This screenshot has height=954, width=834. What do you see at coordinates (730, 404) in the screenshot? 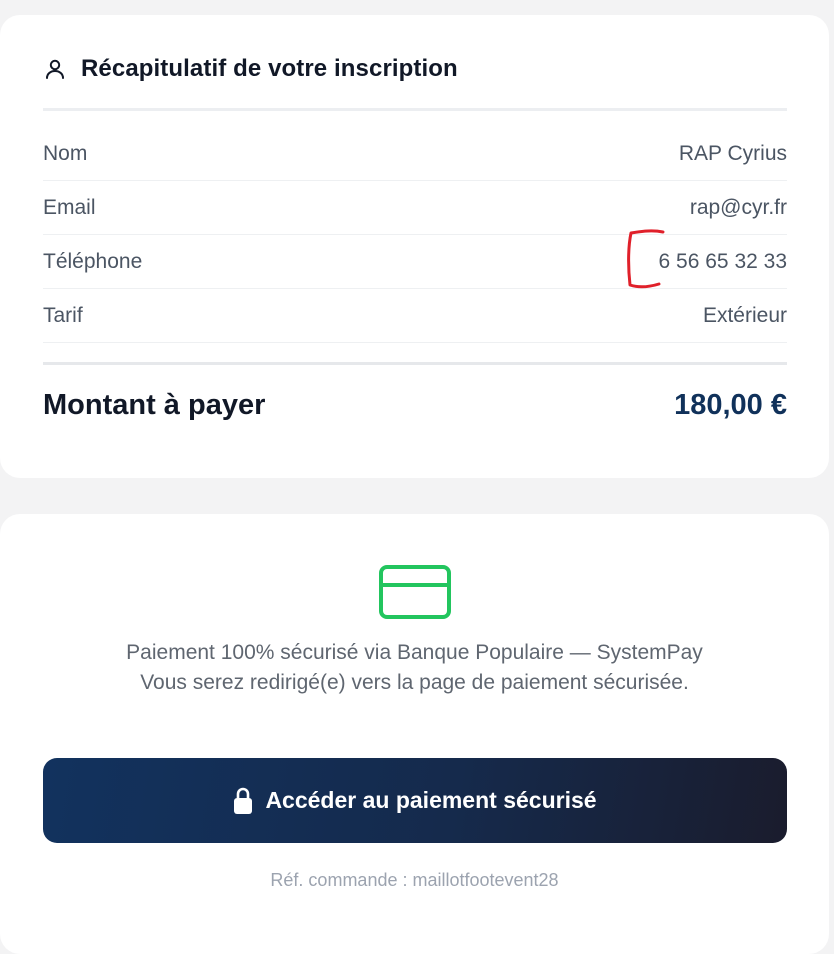
I see `total-amount: 180,00 €` at bounding box center [730, 404].